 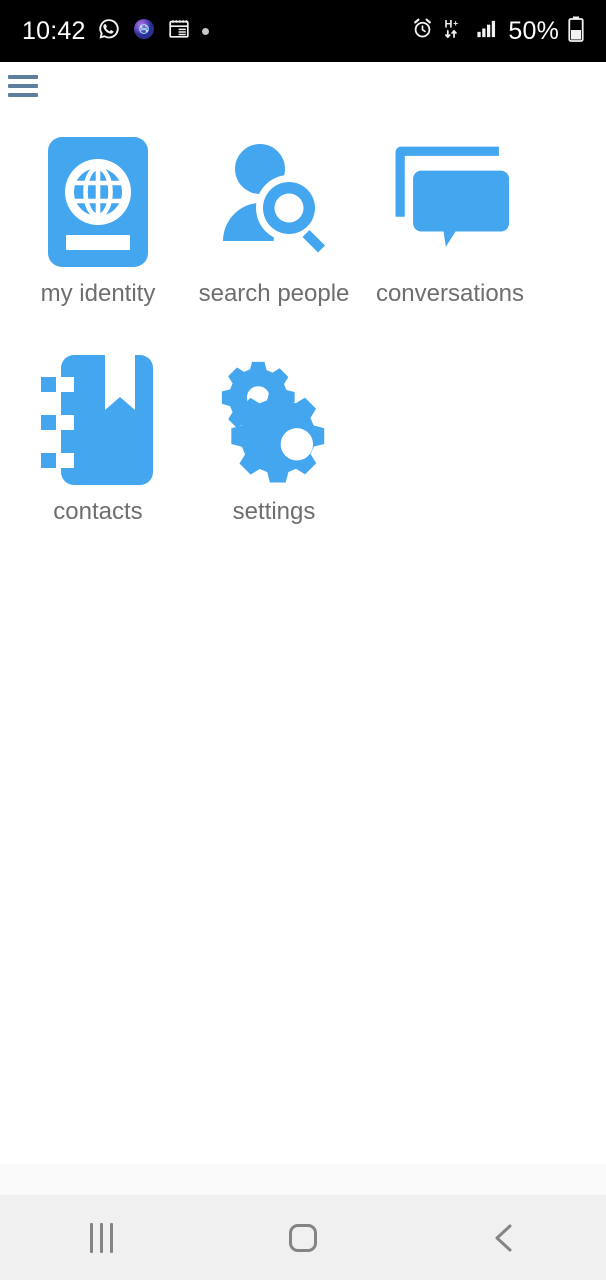 What do you see at coordinates (303, 86) in the screenshot?
I see `app-bar` at bounding box center [303, 86].